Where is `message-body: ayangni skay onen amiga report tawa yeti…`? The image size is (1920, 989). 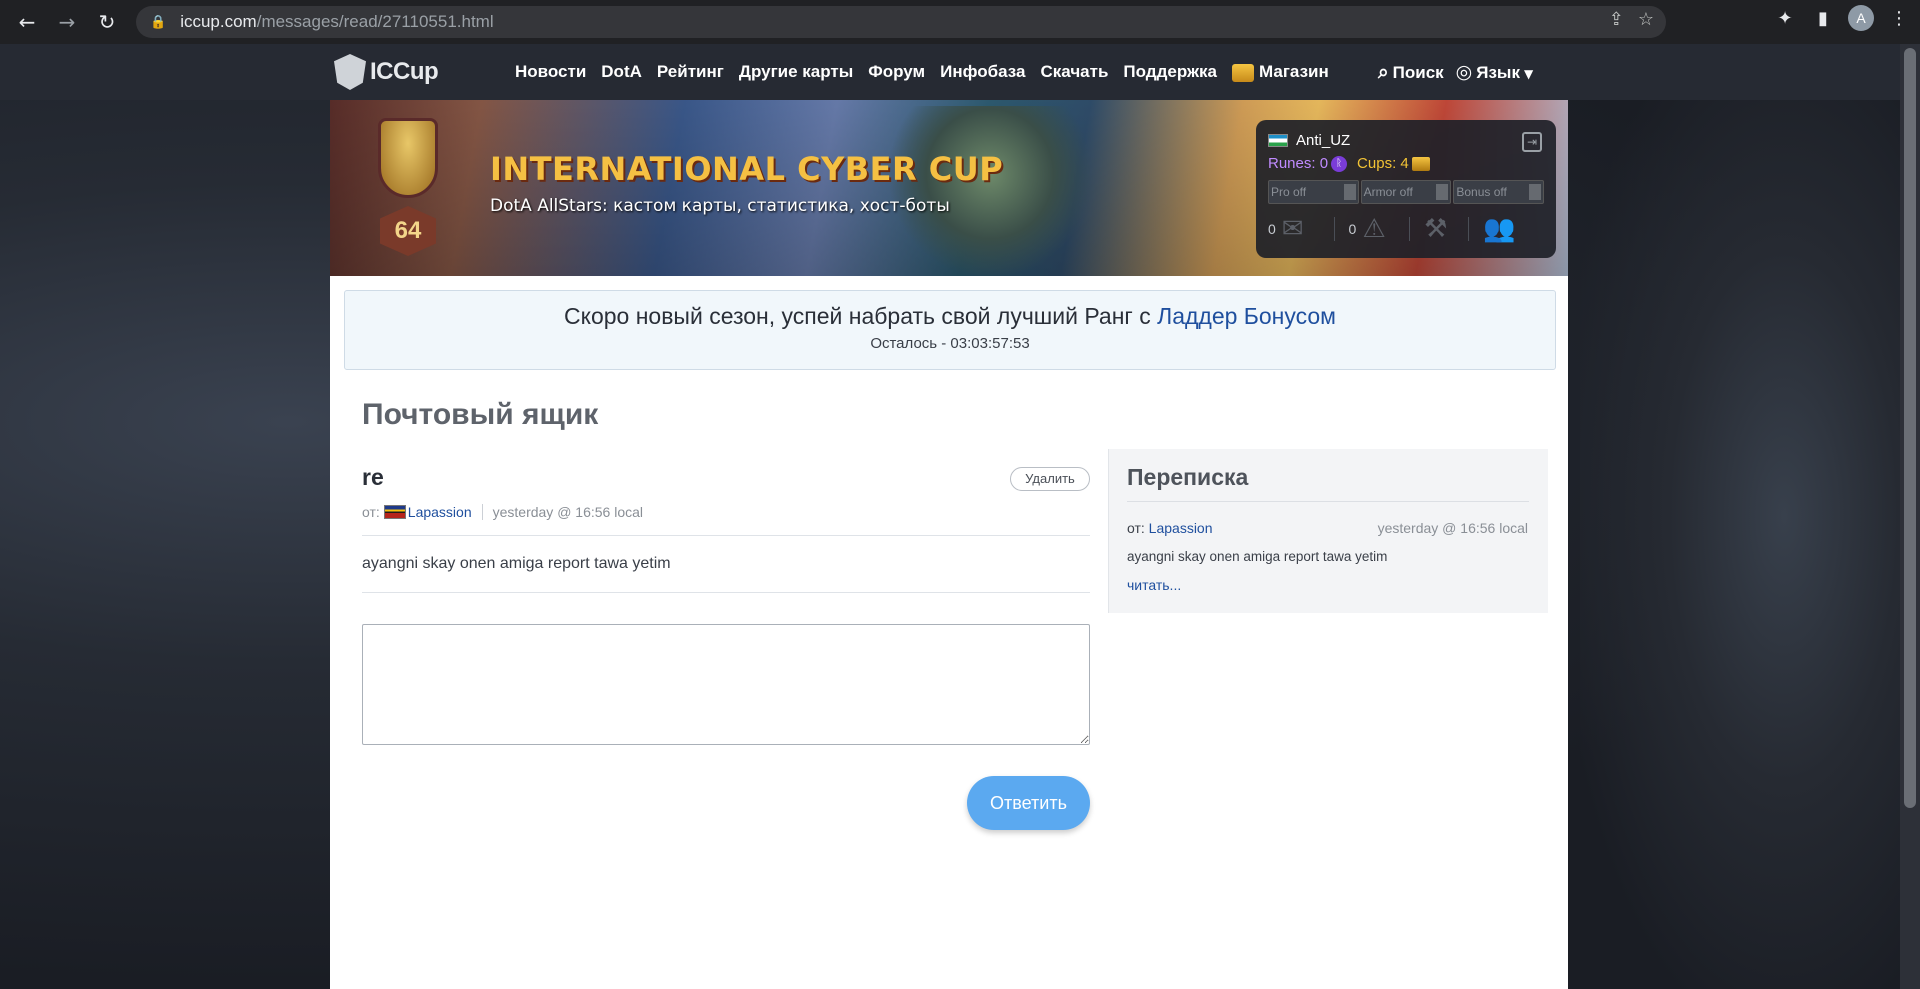
message-body: ayangni skay onen amiga report tawa yeti… is located at coordinates (516, 563).